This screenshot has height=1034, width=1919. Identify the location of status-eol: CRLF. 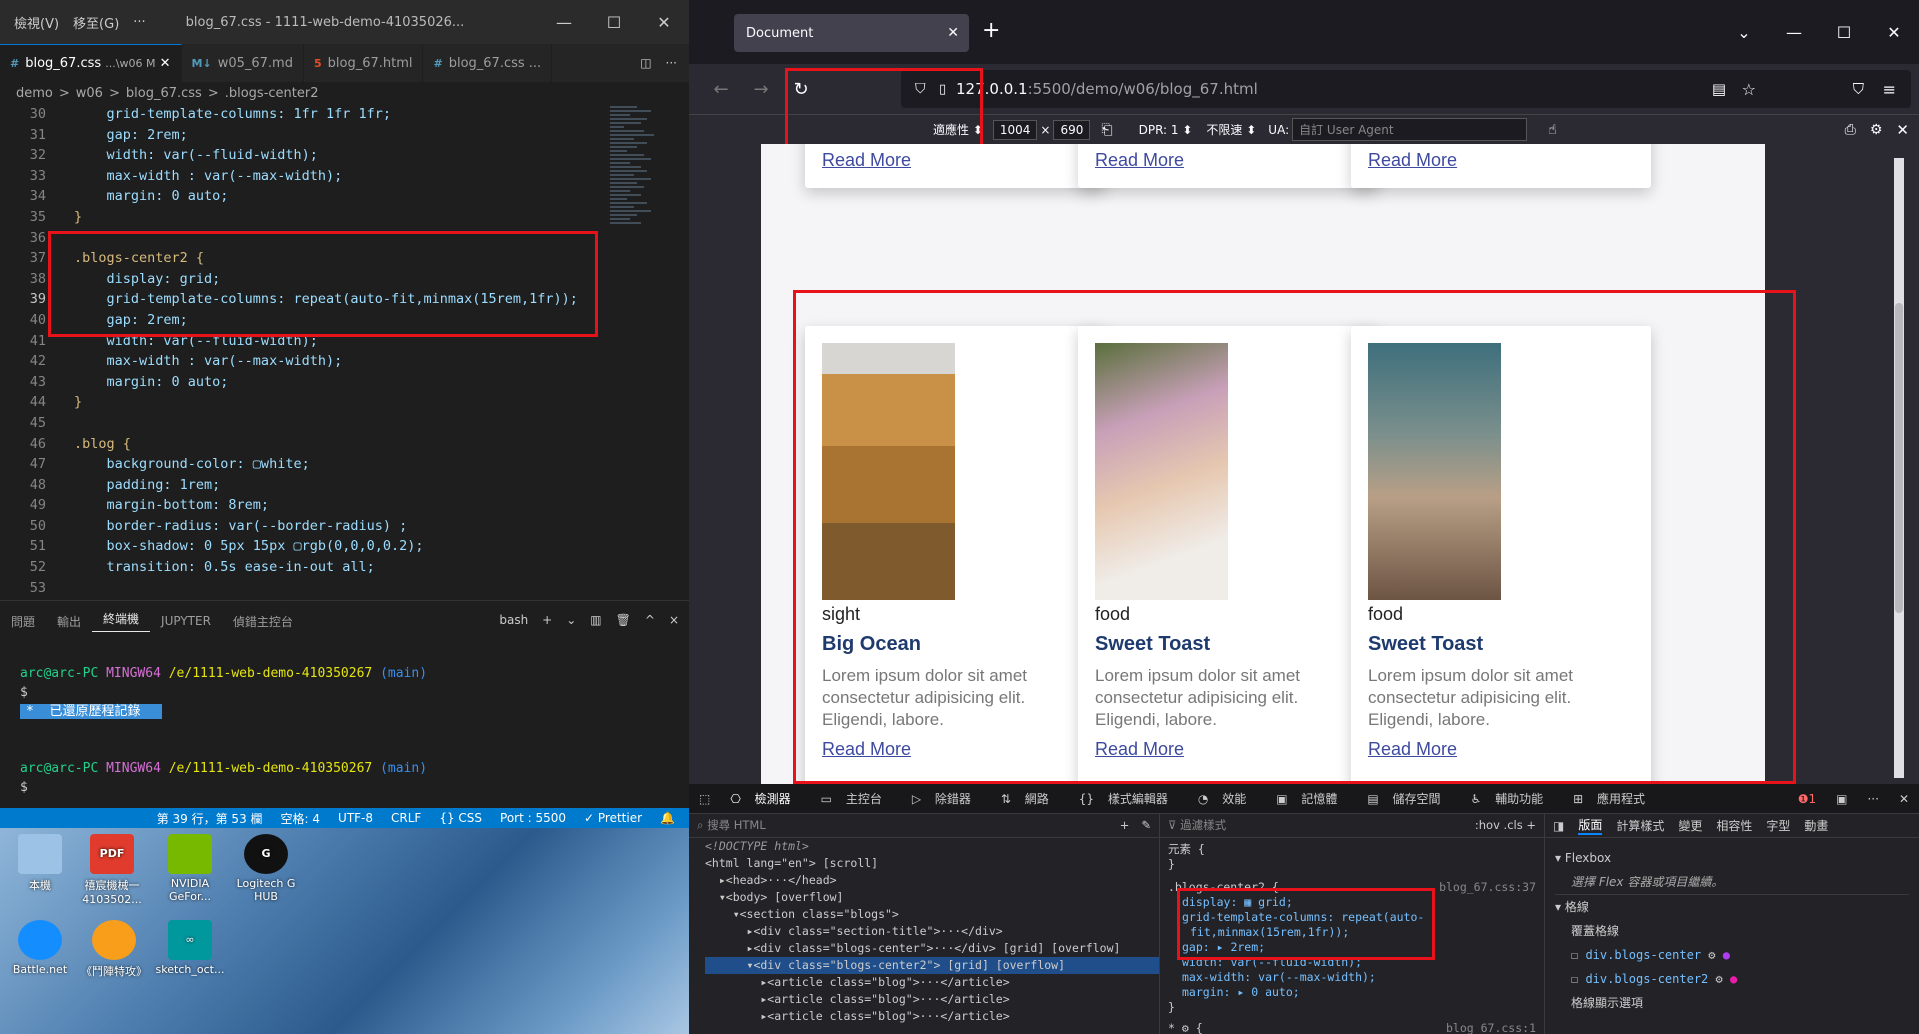
(406, 818).